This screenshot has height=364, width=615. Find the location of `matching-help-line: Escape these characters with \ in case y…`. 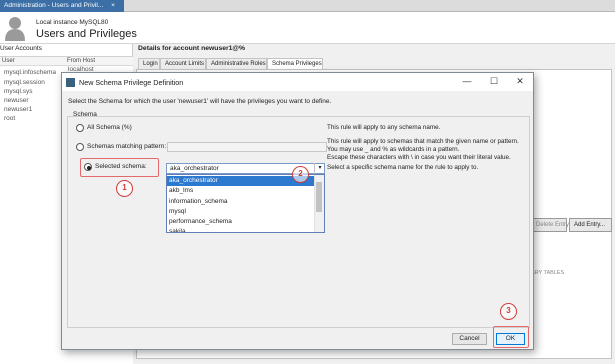

matching-help-line: Escape these characters with \ in case y… is located at coordinates (419, 157).